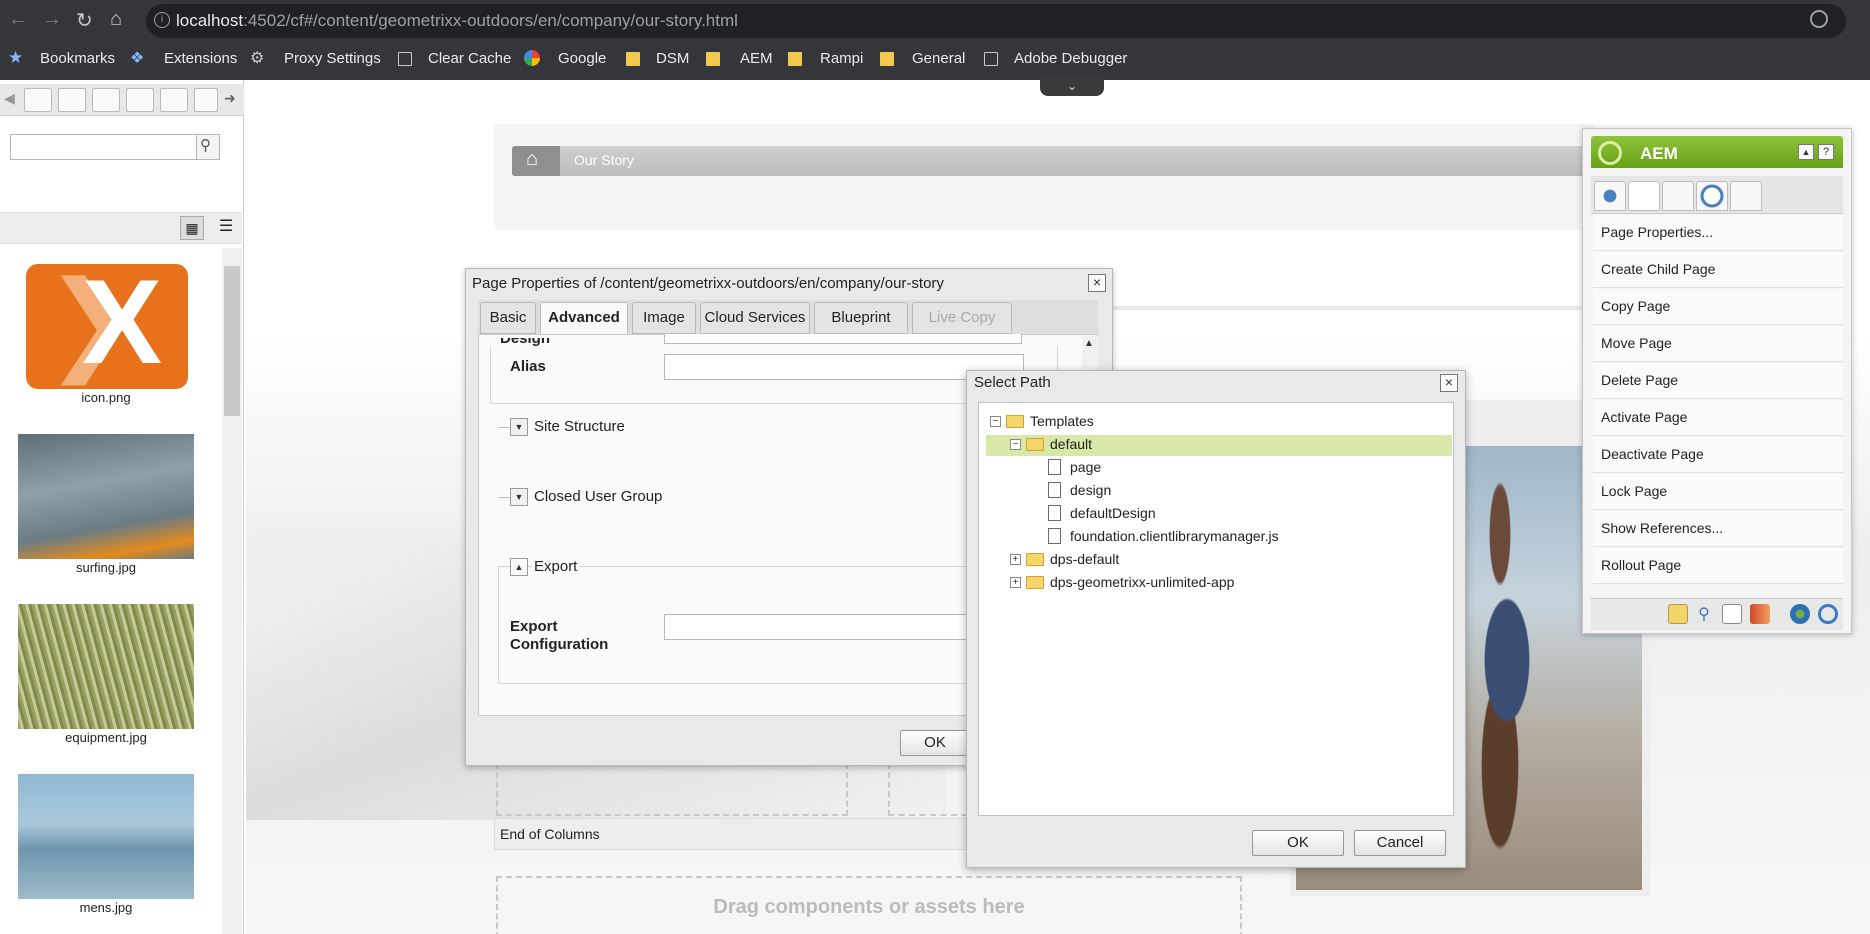 This screenshot has height=934, width=1870. What do you see at coordinates (206, 100) in the screenshot?
I see `more-tab` at bounding box center [206, 100].